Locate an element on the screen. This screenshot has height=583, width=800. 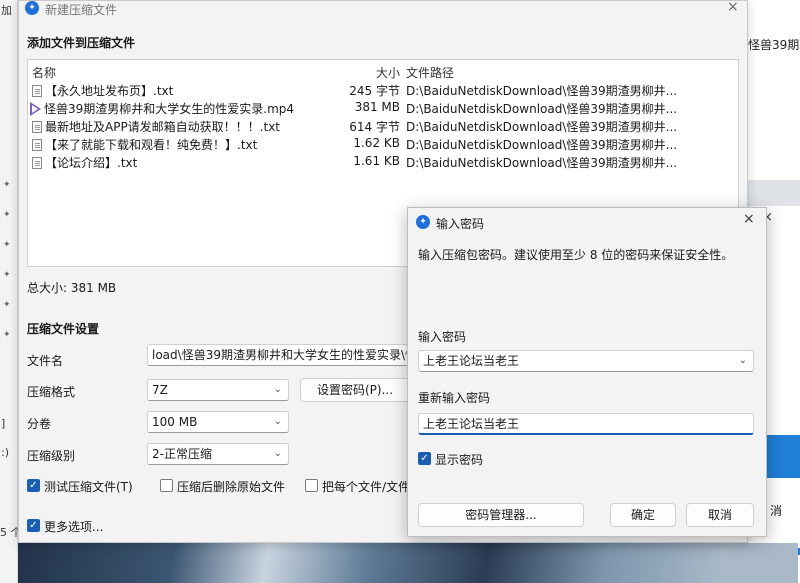
test-archive-checkbox: ✓ is located at coordinates (33, 485).